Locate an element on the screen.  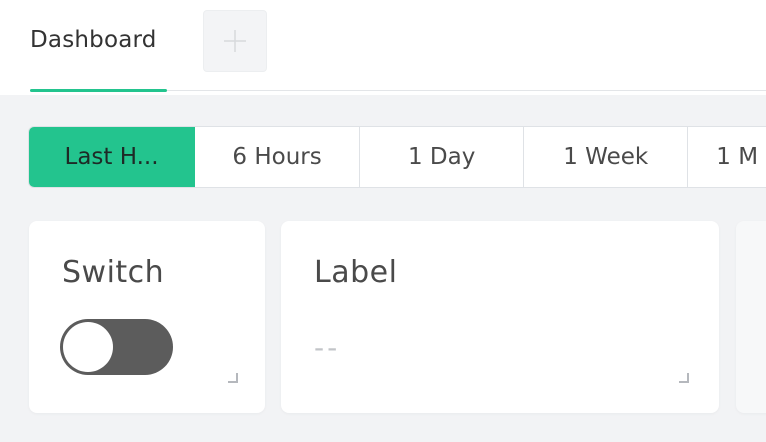
time-range-selector: Last H... 6 Hours 1 Day 1 Week 1 M is located at coordinates (397, 157).